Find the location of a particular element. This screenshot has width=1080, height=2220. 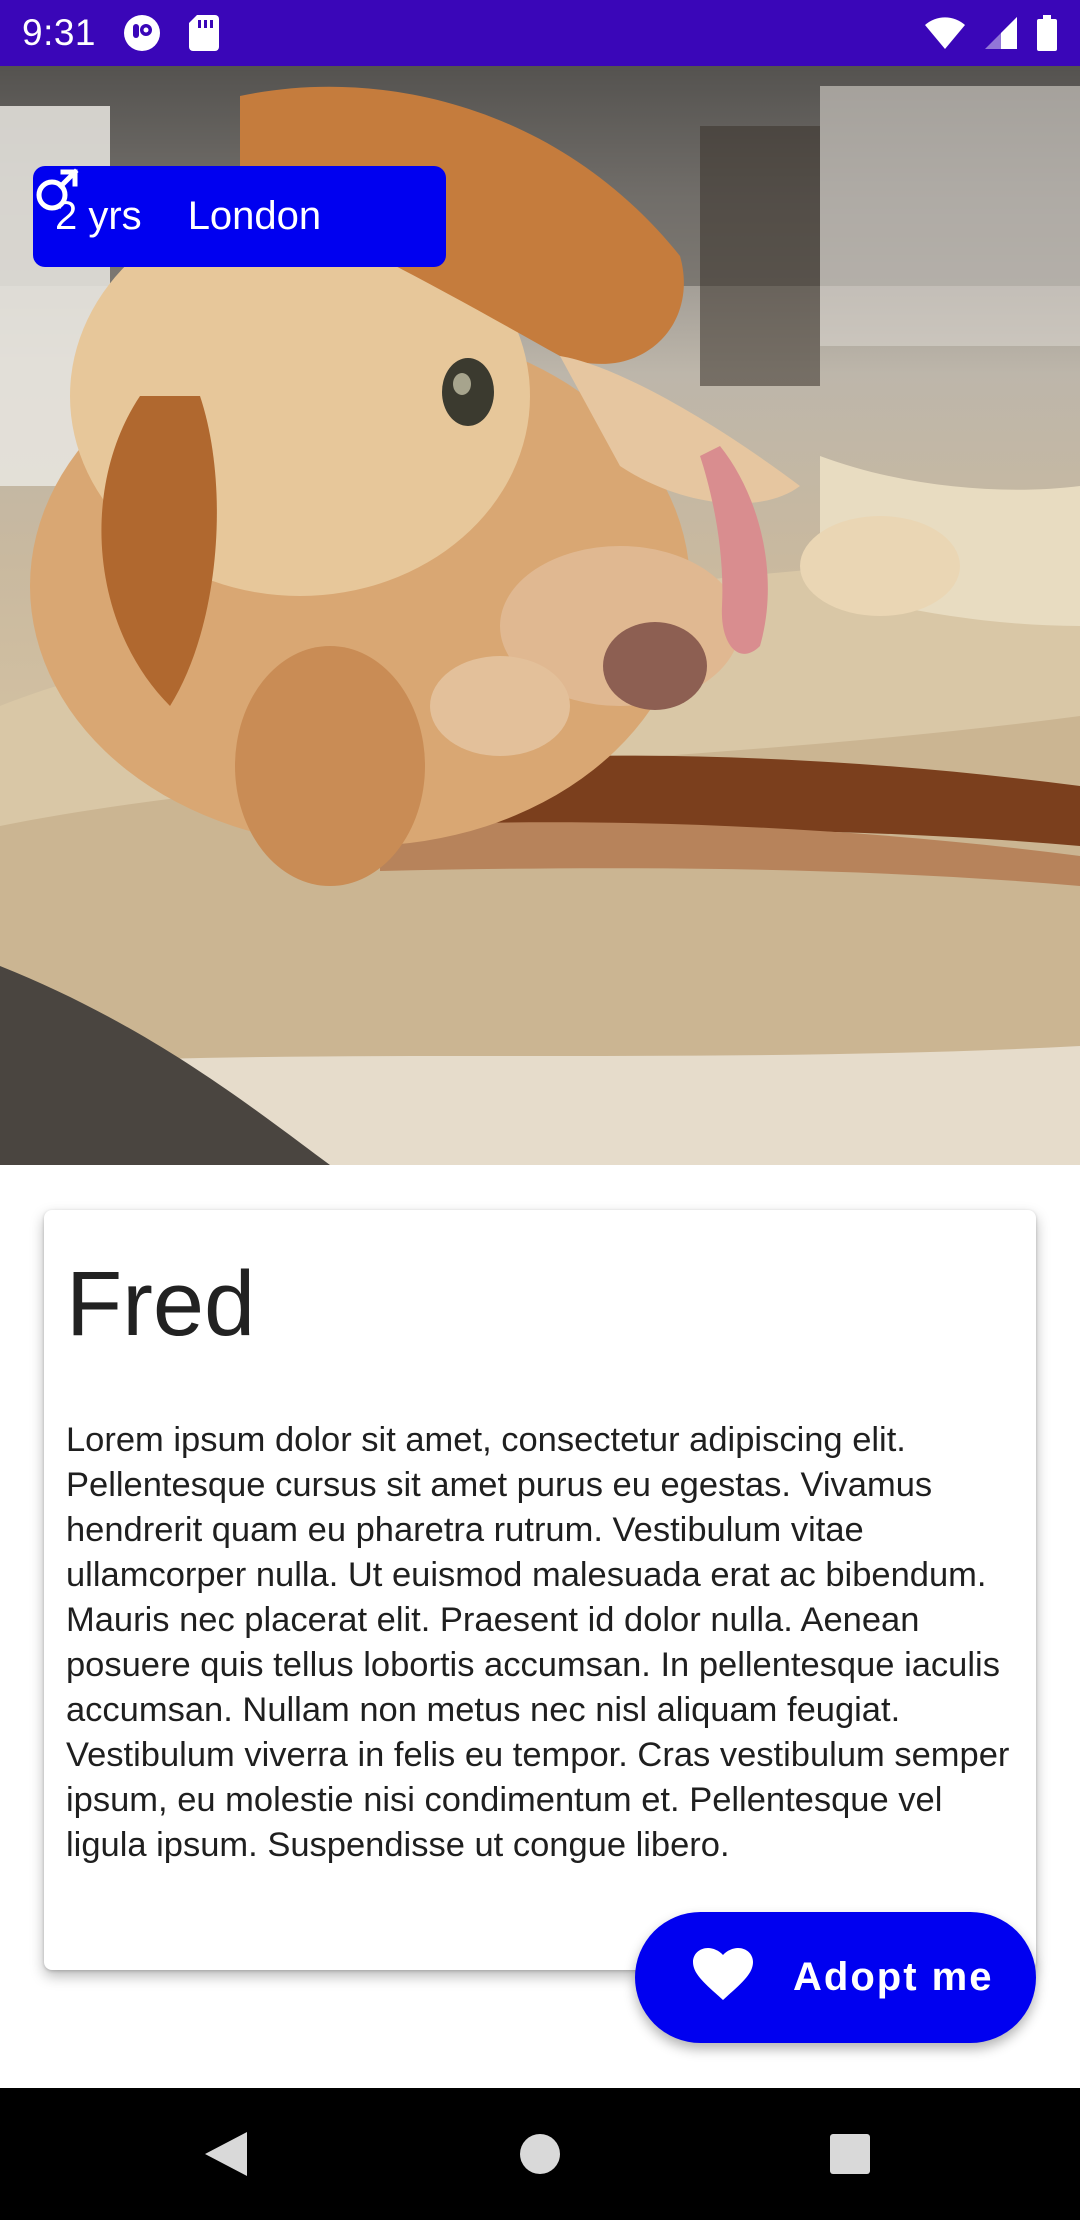

status-left: 9:31 is located at coordinates (121, 33).